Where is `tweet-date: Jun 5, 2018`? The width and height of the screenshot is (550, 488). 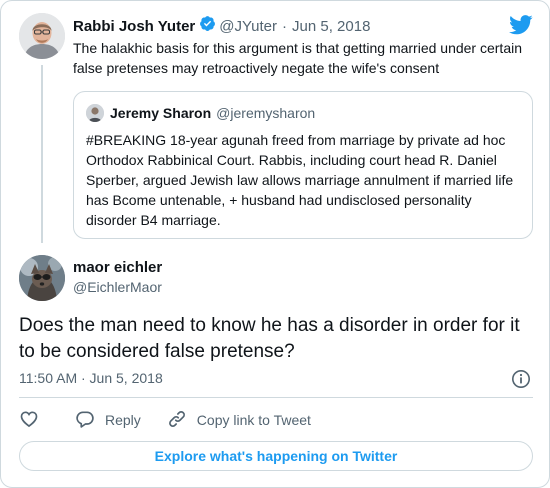 tweet-date: Jun 5, 2018 is located at coordinates (331, 26).